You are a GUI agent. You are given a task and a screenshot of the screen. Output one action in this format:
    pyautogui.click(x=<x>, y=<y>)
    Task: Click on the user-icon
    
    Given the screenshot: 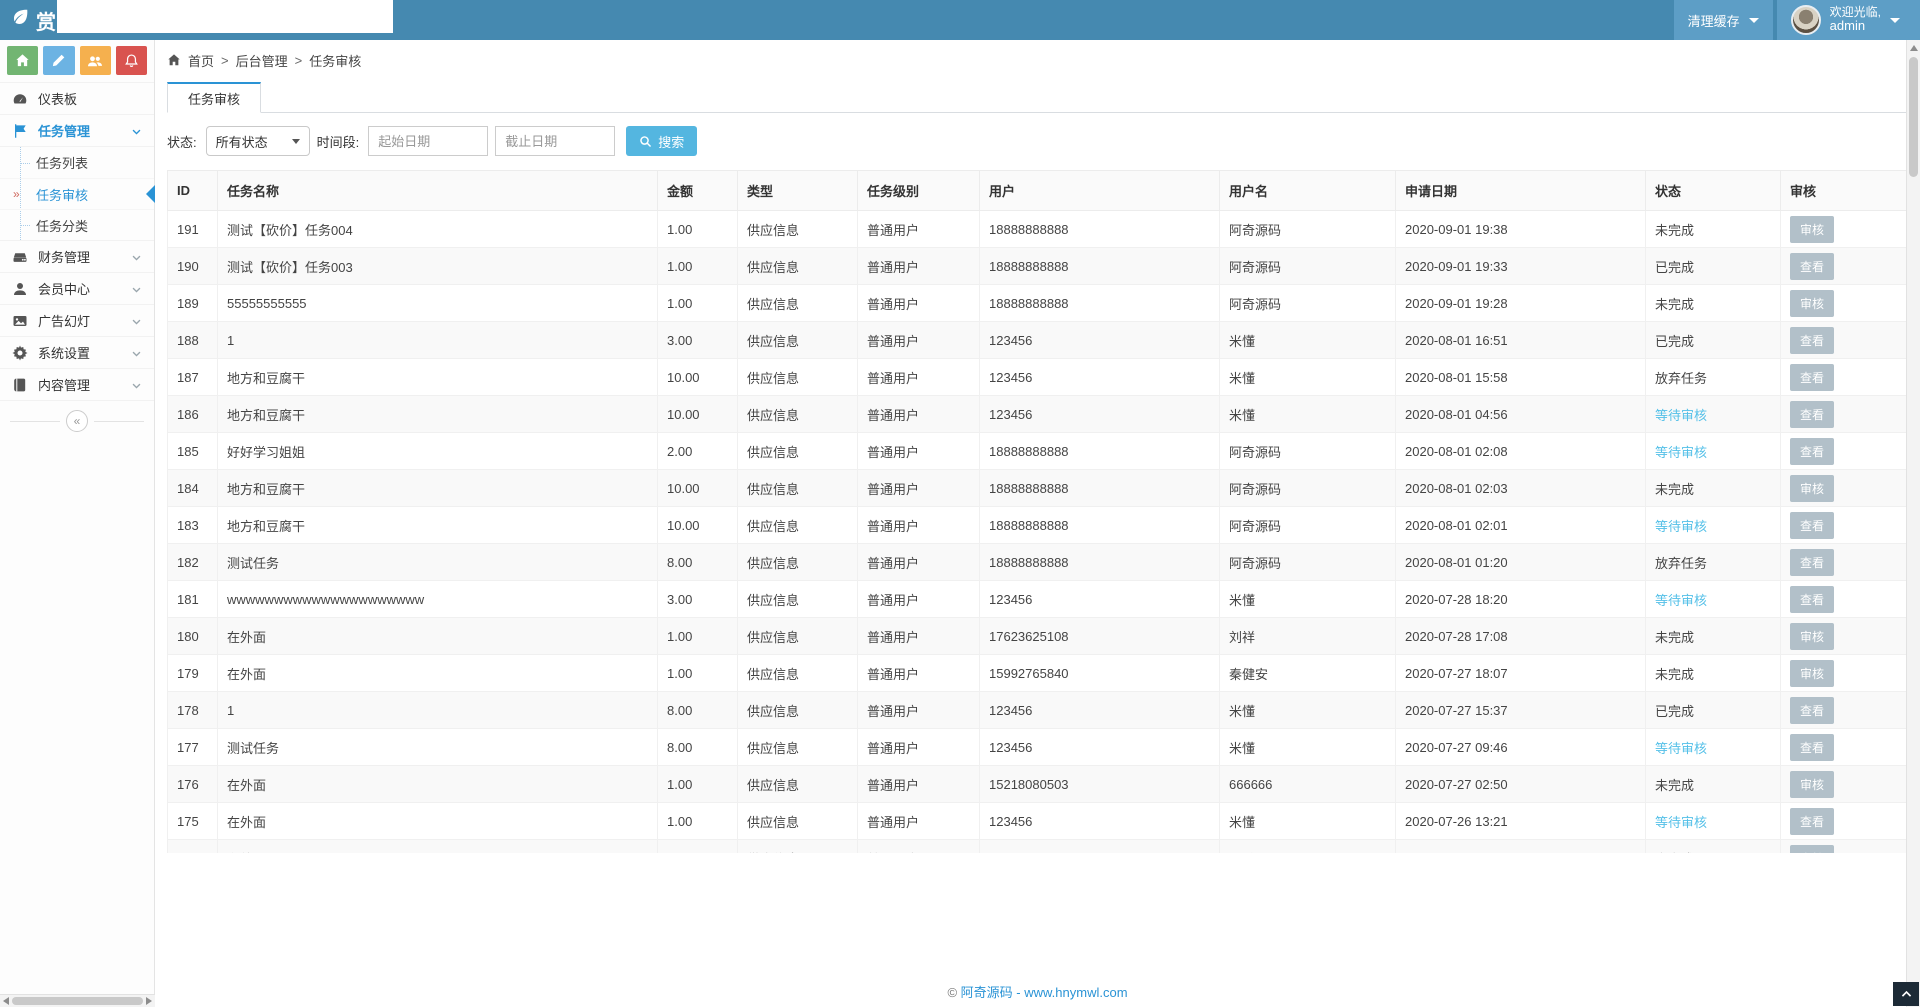 What is the action you would take?
    pyautogui.click(x=20, y=289)
    